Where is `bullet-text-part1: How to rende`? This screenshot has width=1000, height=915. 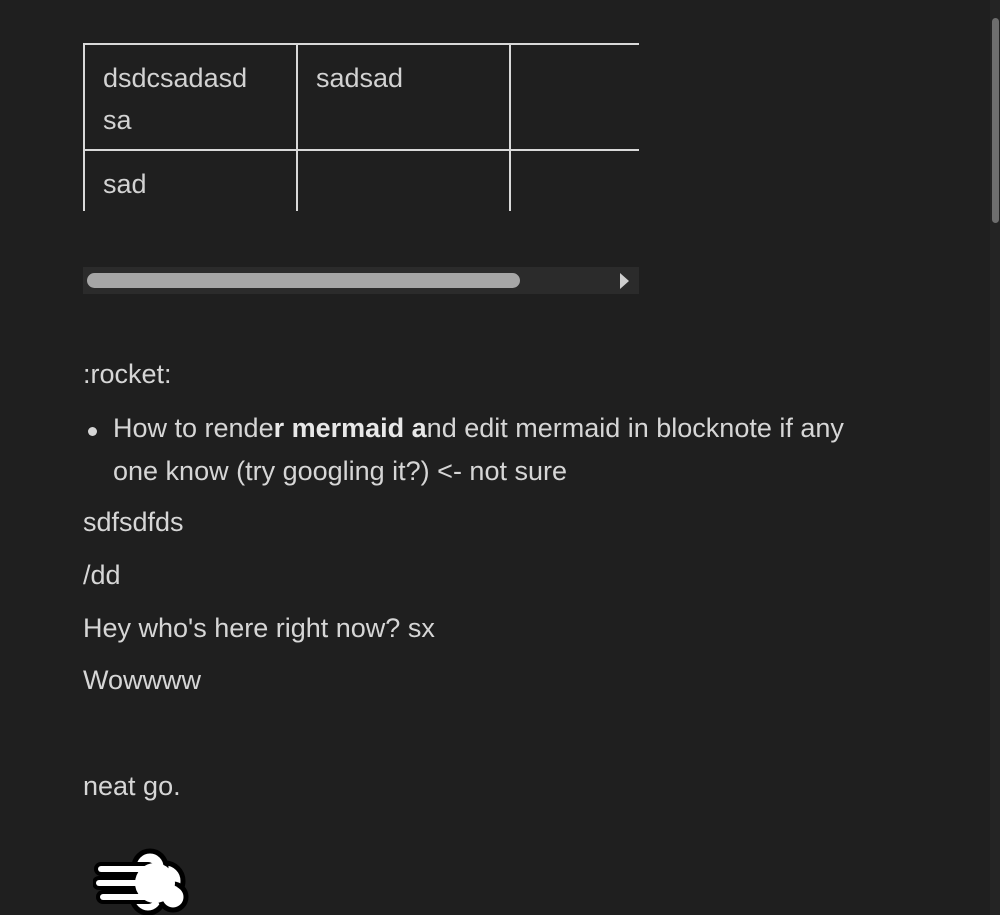
bullet-text-part1: How to rende is located at coordinates (193, 428).